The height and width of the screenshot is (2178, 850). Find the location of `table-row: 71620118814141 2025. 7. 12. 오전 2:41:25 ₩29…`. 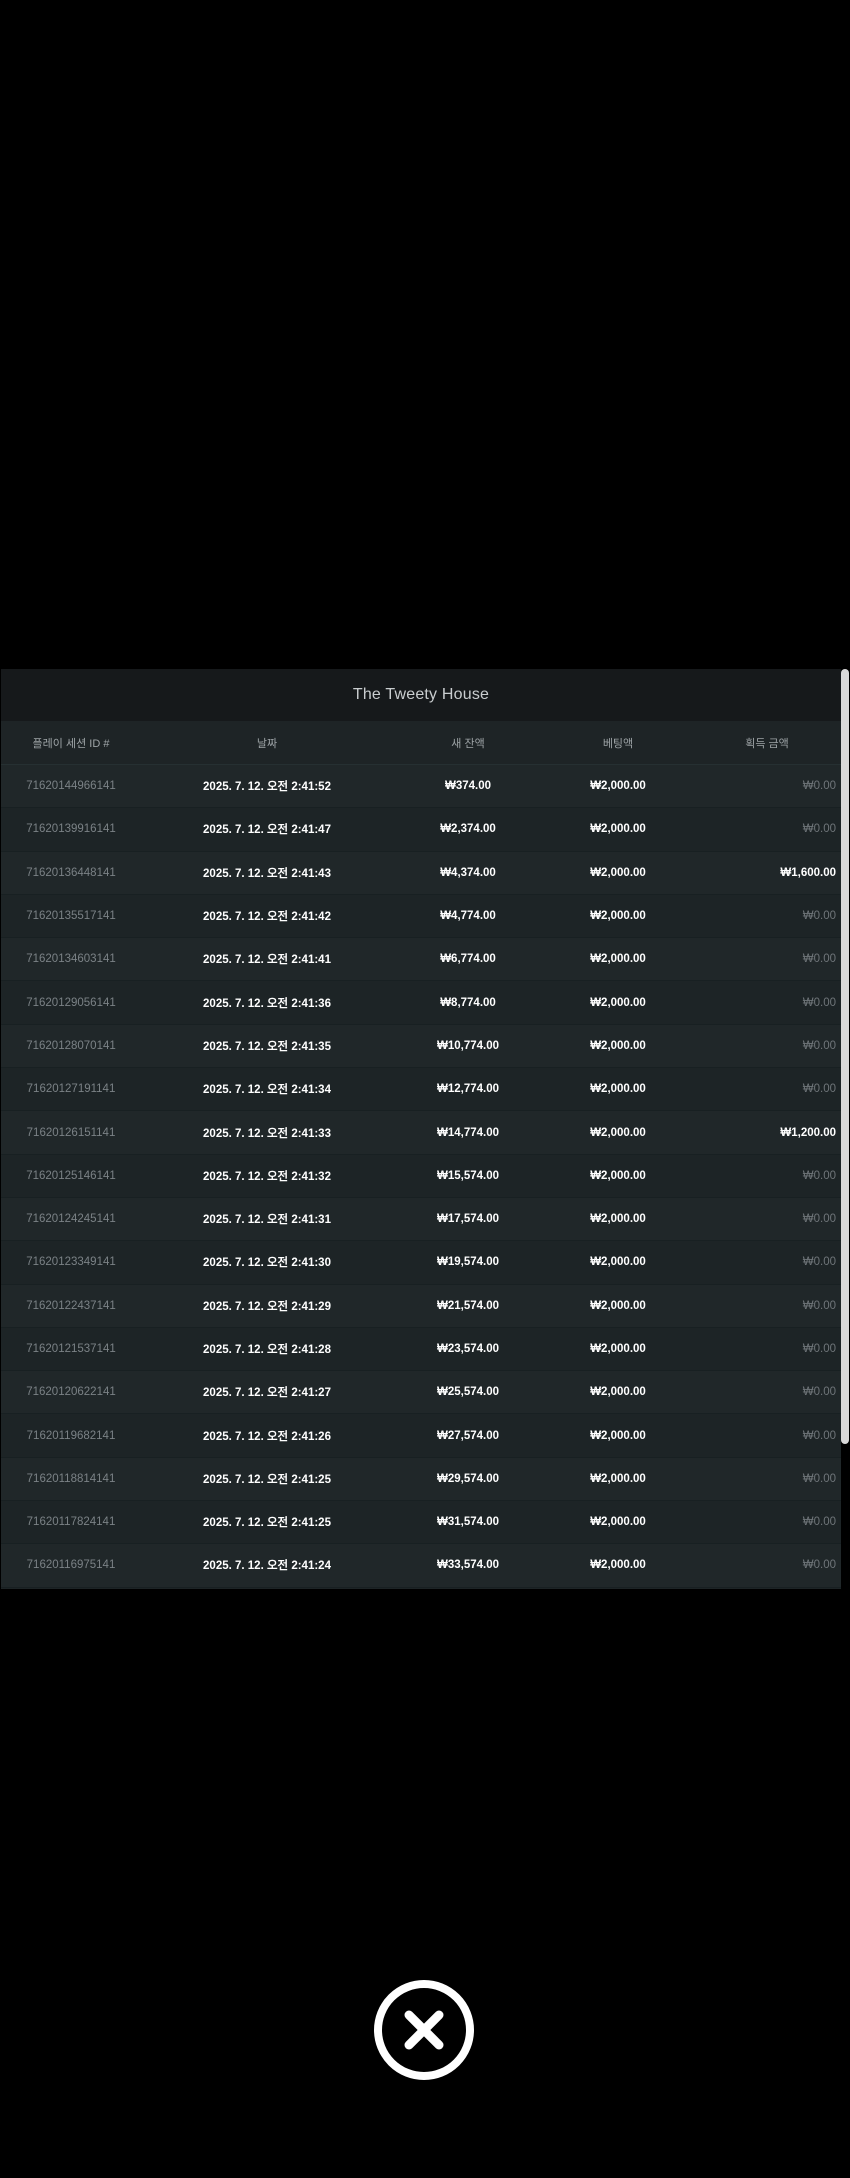

table-row: 71620118814141 2025. 7. 12. 오전 2:41:25 ₩29… is located at coordinates (421, 1479).